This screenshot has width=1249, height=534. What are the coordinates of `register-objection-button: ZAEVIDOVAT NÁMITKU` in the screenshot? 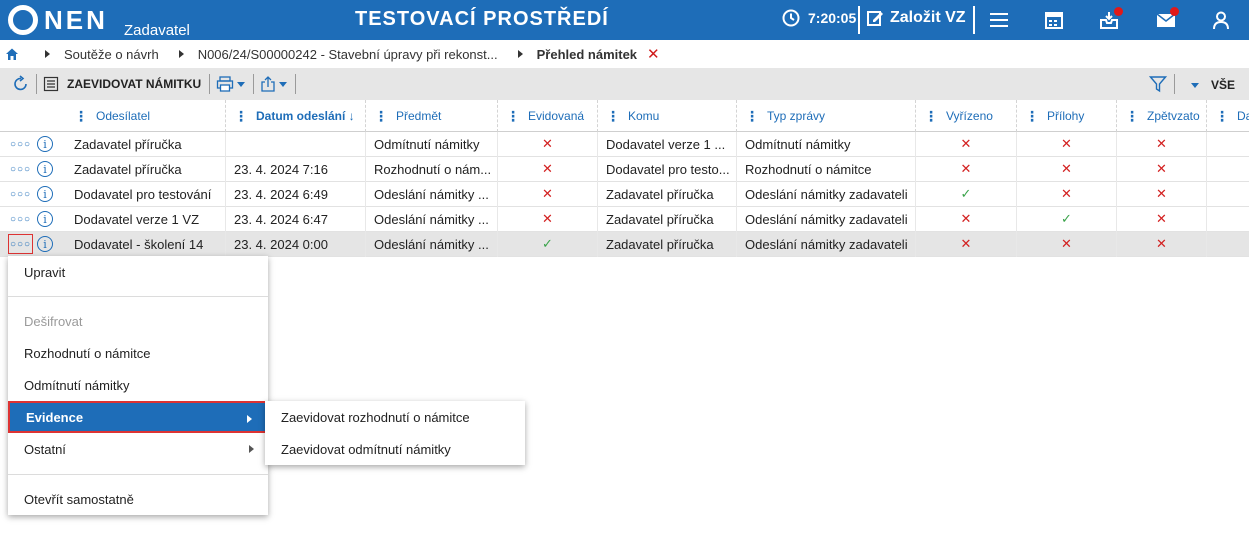 It's located at (122, 84).